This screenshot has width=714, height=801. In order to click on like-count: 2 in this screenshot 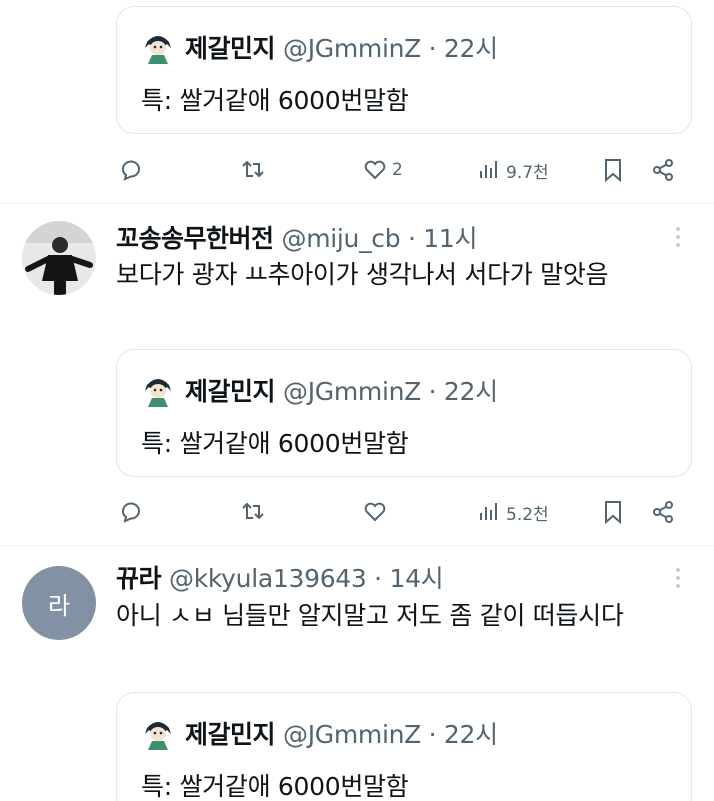, I will do `click(397, 170)`.